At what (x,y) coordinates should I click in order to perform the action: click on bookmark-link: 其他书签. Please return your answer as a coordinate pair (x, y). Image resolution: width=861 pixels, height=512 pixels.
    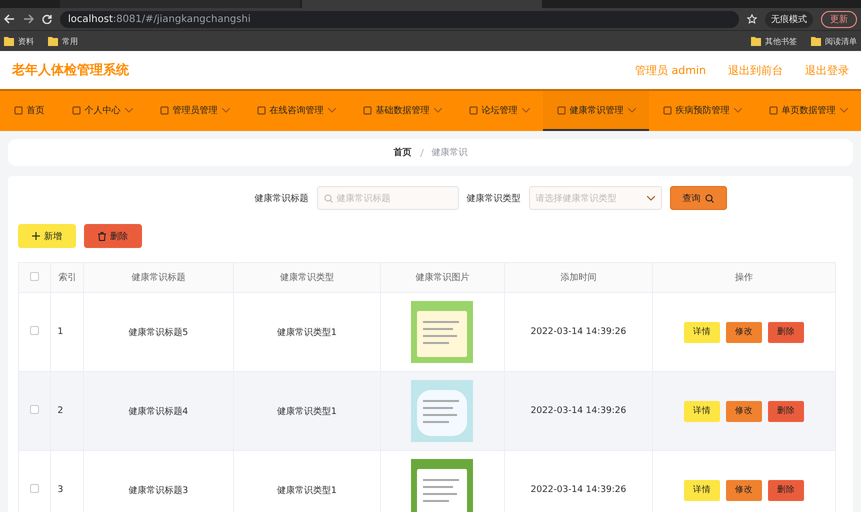
    Looking at the image, I should click on (781, 41).